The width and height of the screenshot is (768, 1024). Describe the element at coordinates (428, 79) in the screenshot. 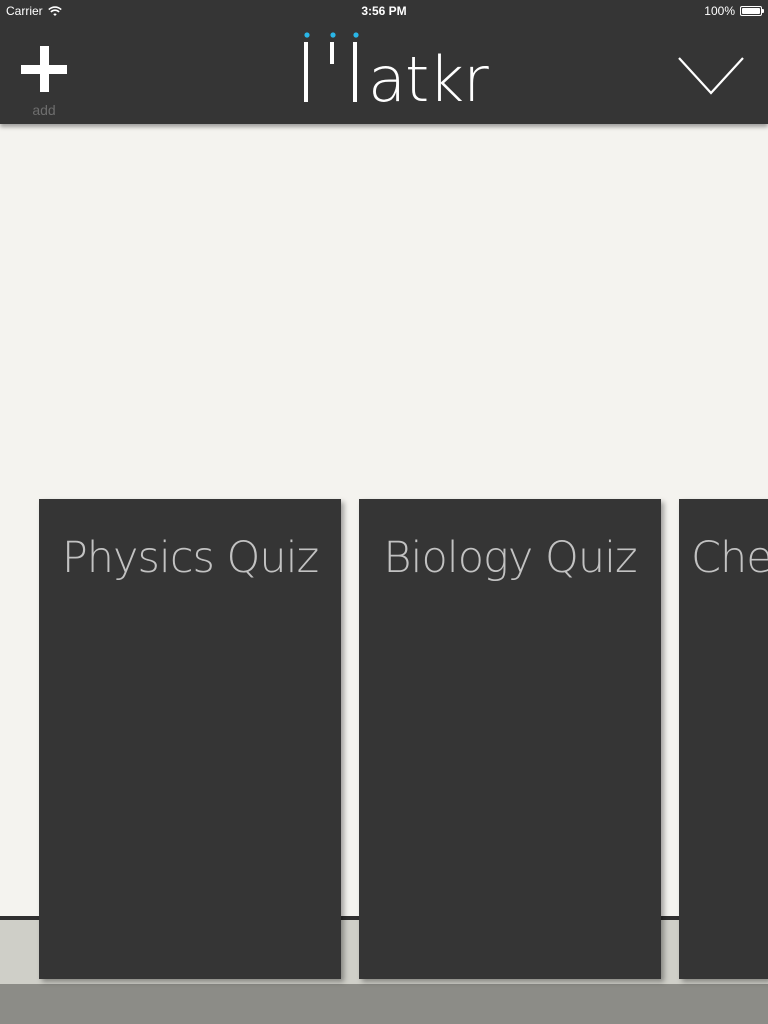

I see `logo-text: atkr` at that location.